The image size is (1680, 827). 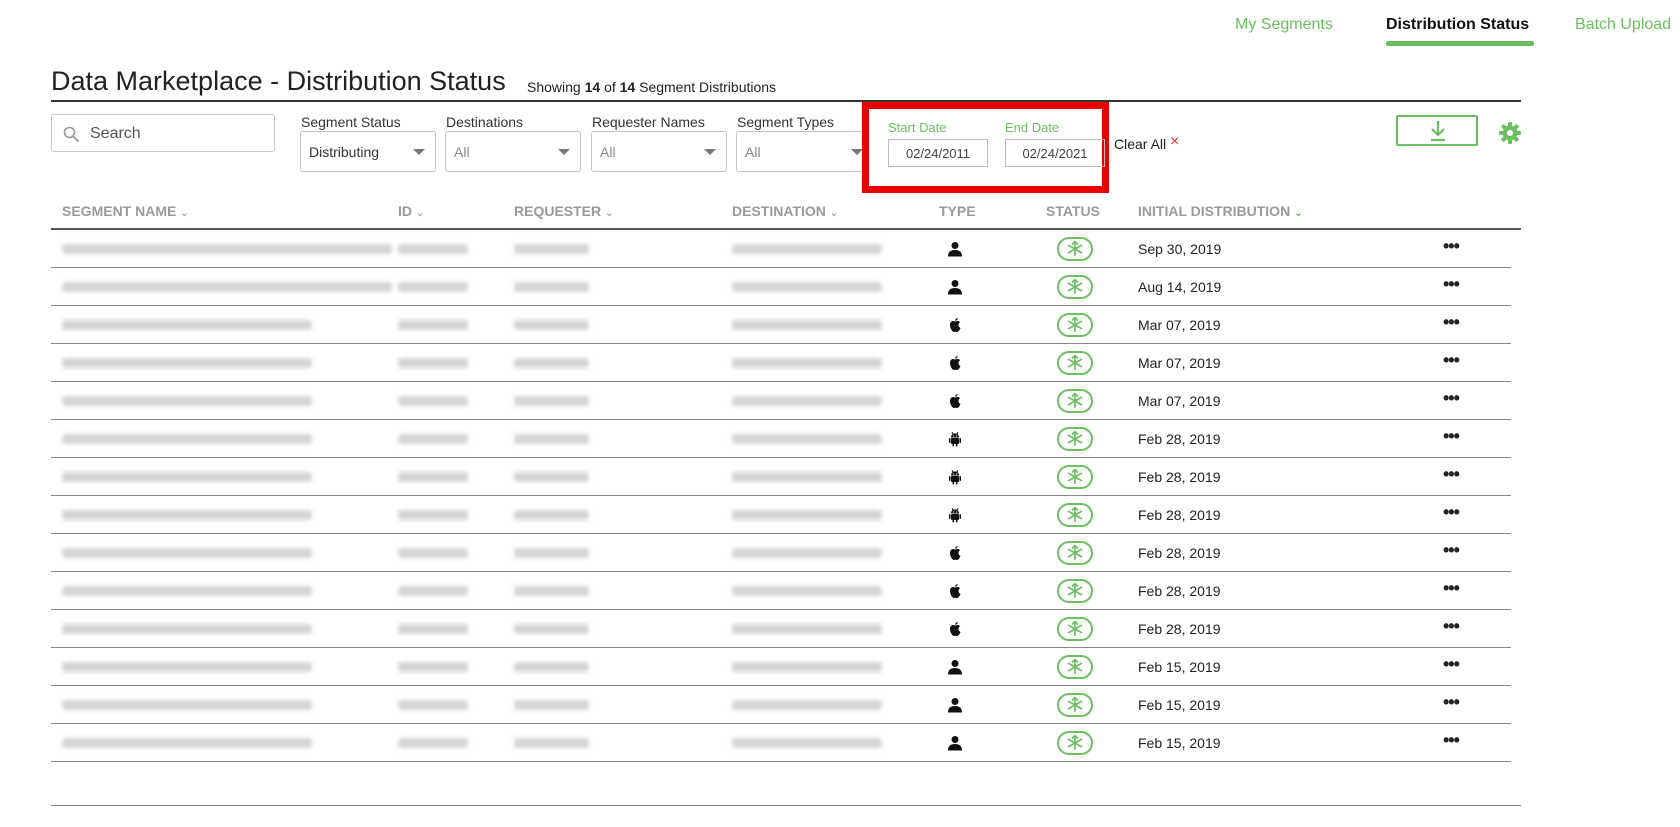 I want to click on requester-names-select: All, so click(x=659, y=151).